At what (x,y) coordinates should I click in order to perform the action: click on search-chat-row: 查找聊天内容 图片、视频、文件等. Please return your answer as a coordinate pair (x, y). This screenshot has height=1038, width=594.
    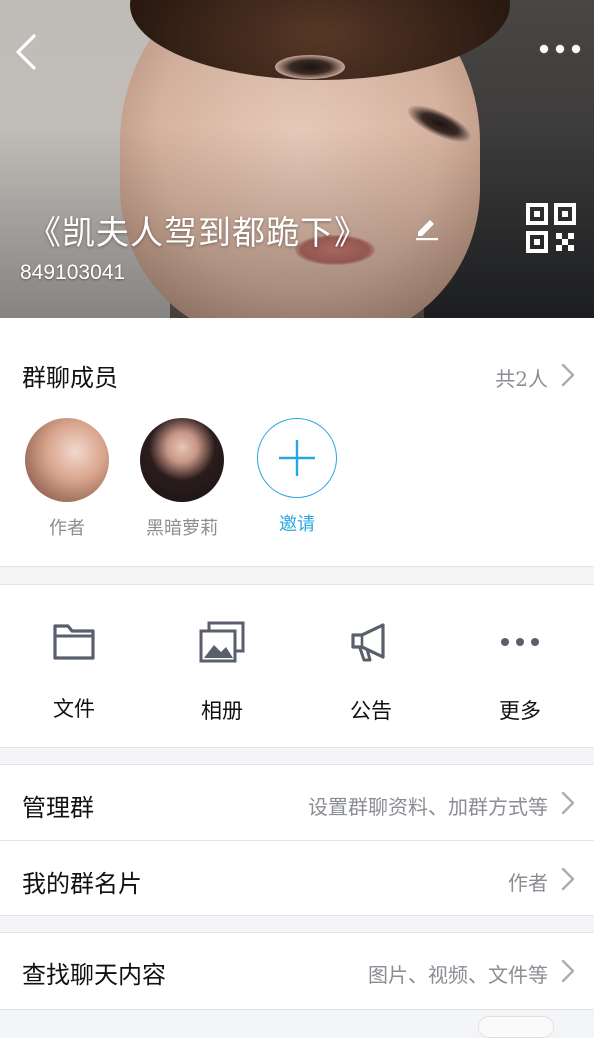
    Looking at the image, I should click on (297, 970).